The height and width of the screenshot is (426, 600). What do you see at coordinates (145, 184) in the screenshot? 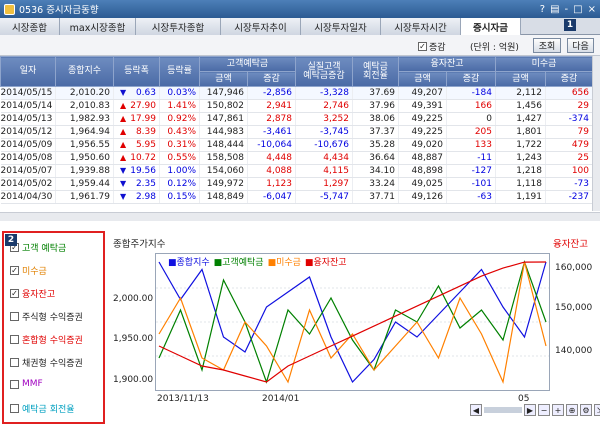
I see `cell-value: 2.35` at bounding box center [145, 184].